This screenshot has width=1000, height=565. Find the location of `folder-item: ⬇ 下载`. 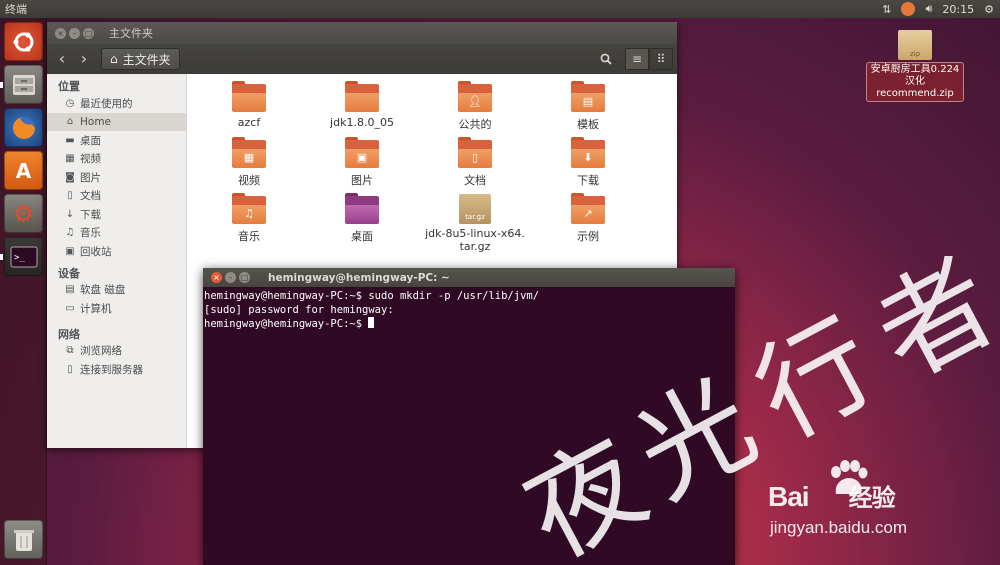

folder-item: ⬇ 下载 is located at coordinates (588, 162).